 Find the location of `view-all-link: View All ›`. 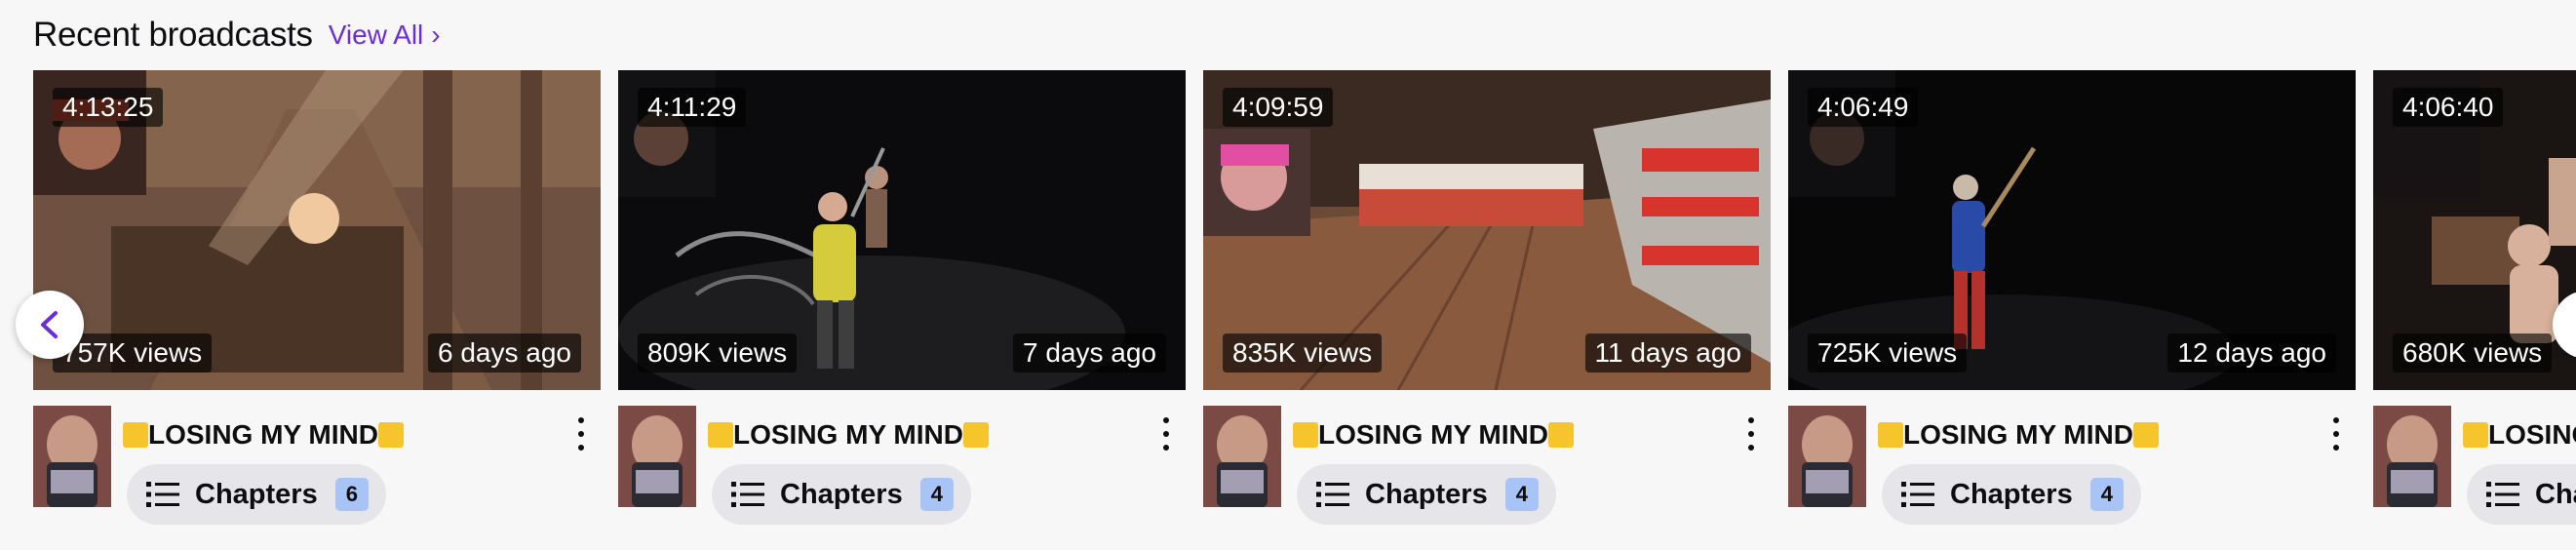

view-all-link: View All › is located at coordinates (385, 35).